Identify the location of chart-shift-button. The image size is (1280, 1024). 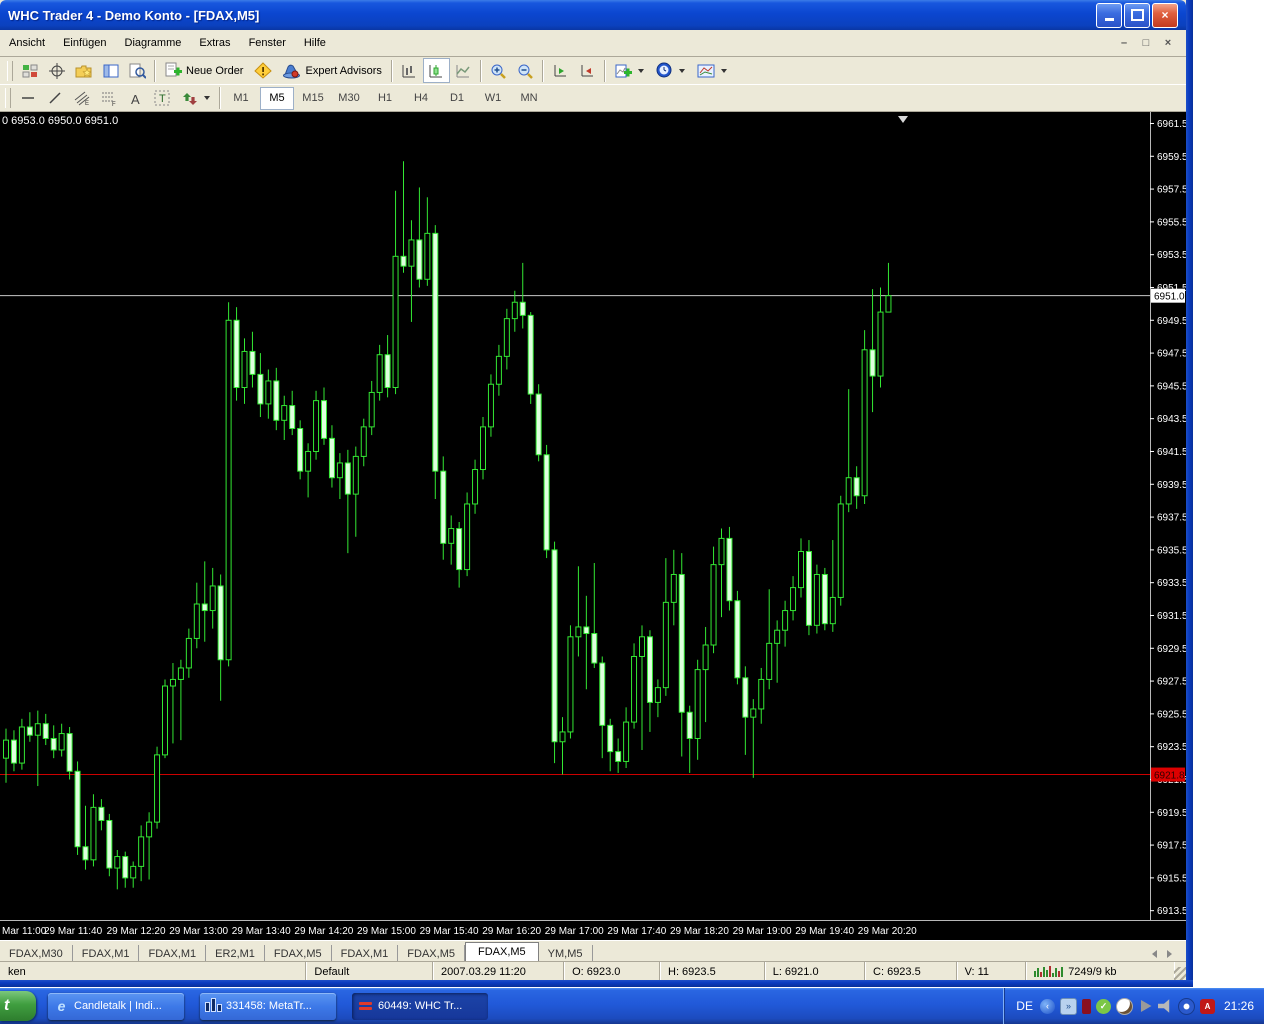
(587, 70).